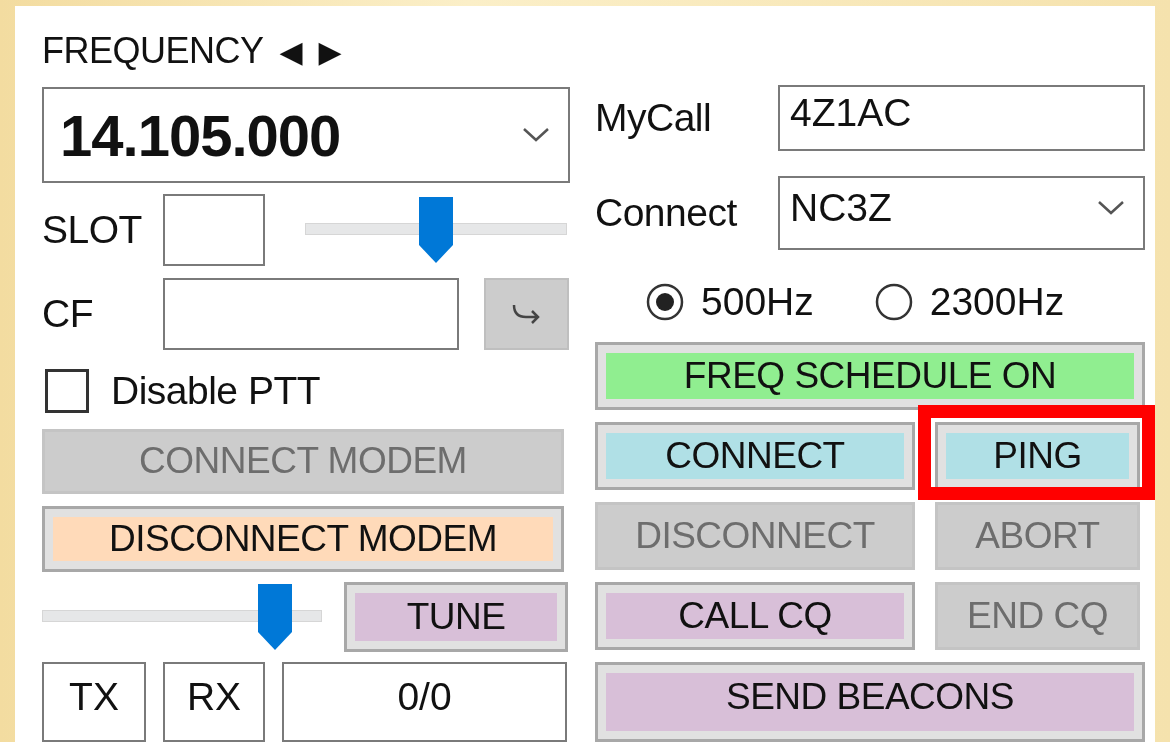 The width and height of the screenshot is (1170, 742). I want to click on button: CALL CQ, so click(755, 616).